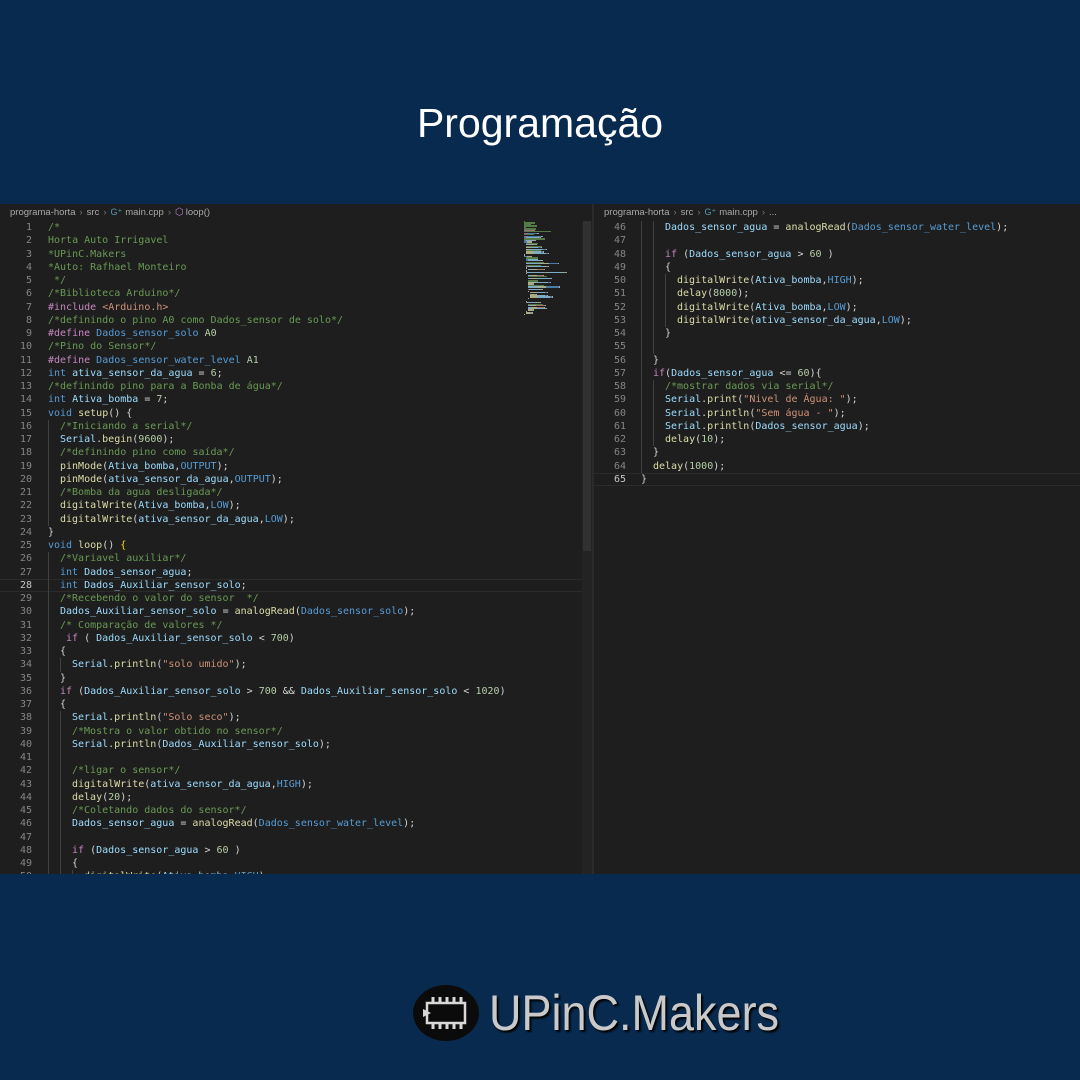  I want to click on code-line: 6 /*Biblioteca Arduino*/, so click(296, 293).